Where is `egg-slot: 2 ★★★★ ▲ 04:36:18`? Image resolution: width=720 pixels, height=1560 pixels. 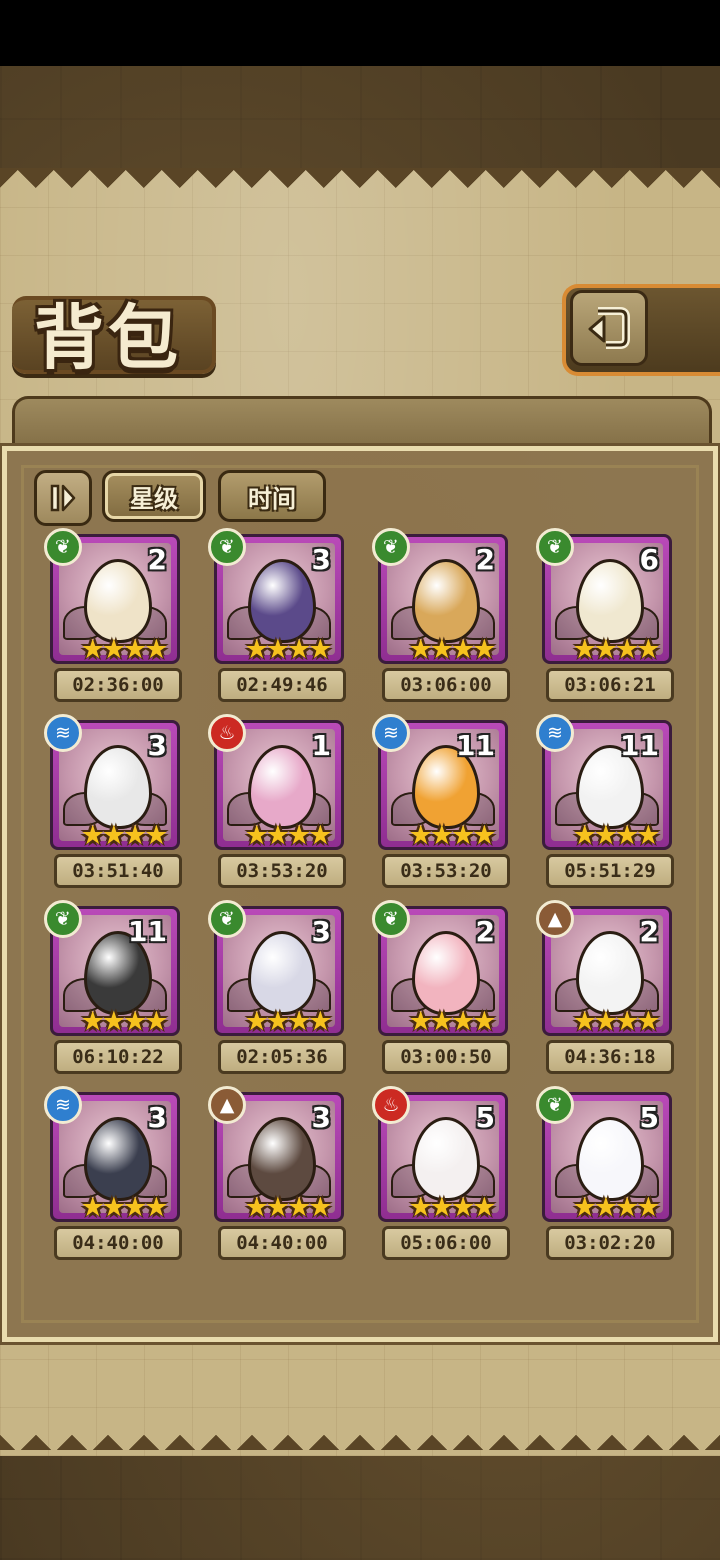 egg-slot: 2 ★★★★ ▲ 04:36:18 is located at coordinates (606, 988).